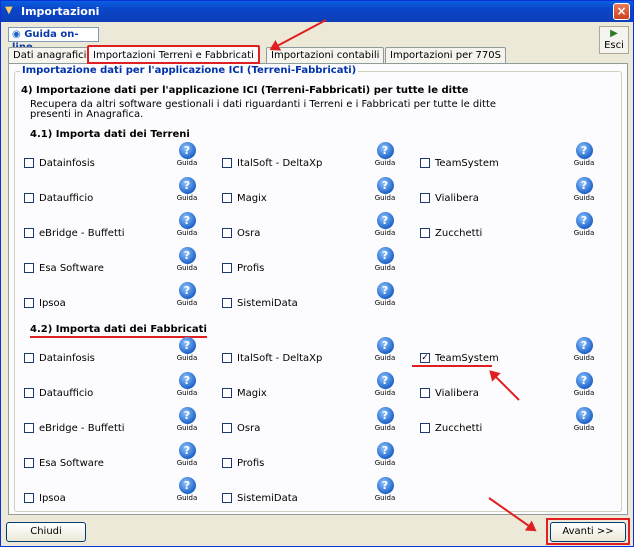 This screenshot has width=634, height=547. I want to click on checkbox-label: Dataufficio, so click(66, 198).